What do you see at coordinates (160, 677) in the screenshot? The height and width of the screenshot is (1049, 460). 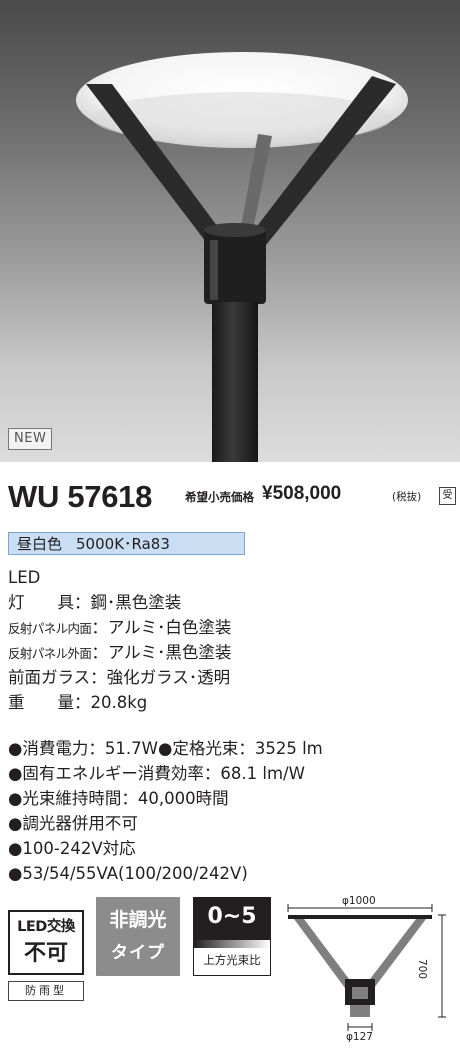 I see `spec-value: ：強化ガラス･透明` at bounding box center [160, 677].